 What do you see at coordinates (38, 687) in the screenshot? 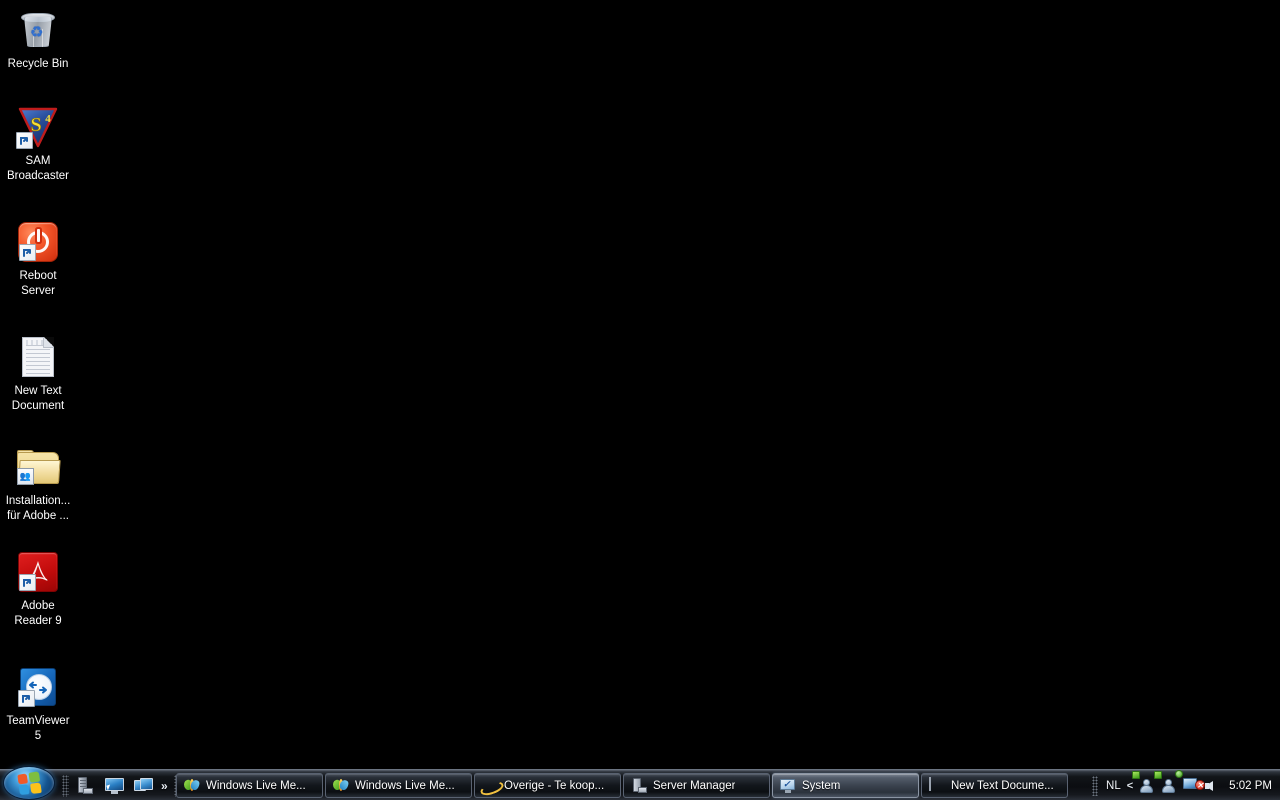
I see `teamviewer-icon` at bounding box center [38, 687].